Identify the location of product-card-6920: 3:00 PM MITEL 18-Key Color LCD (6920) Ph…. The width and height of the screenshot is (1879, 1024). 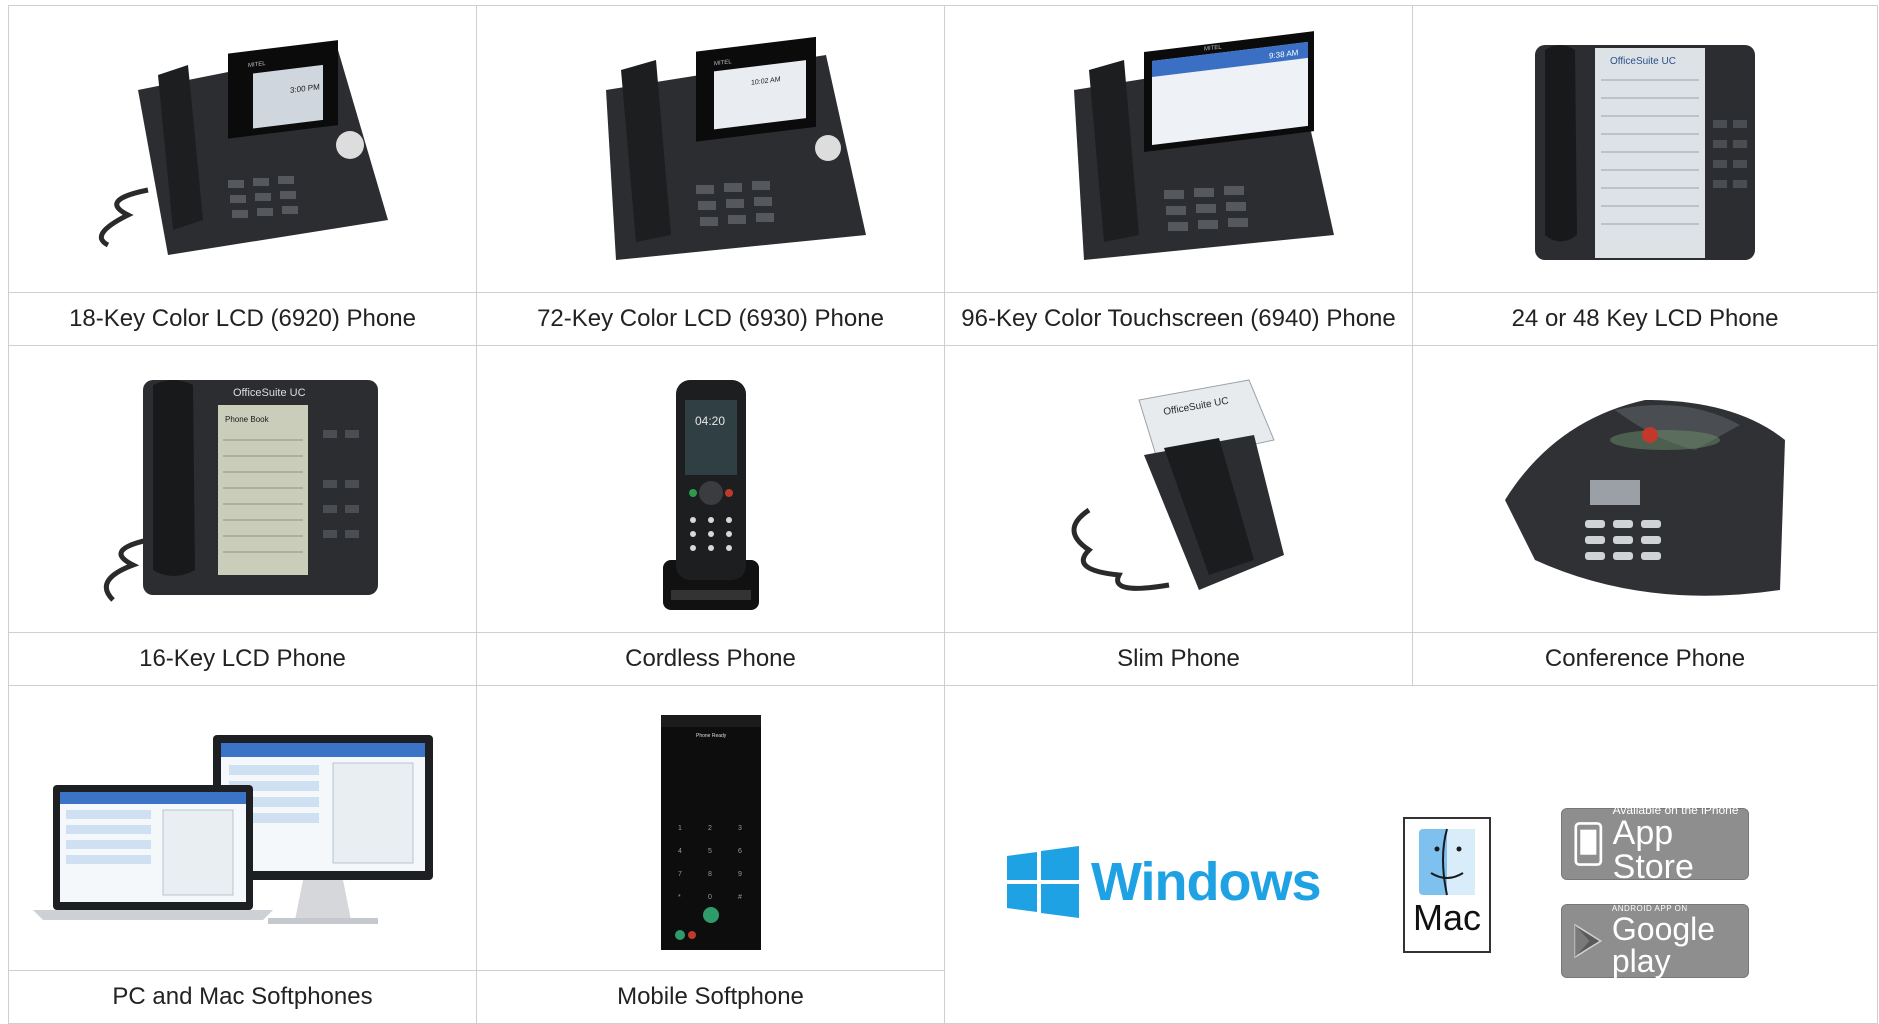
(242, 175).